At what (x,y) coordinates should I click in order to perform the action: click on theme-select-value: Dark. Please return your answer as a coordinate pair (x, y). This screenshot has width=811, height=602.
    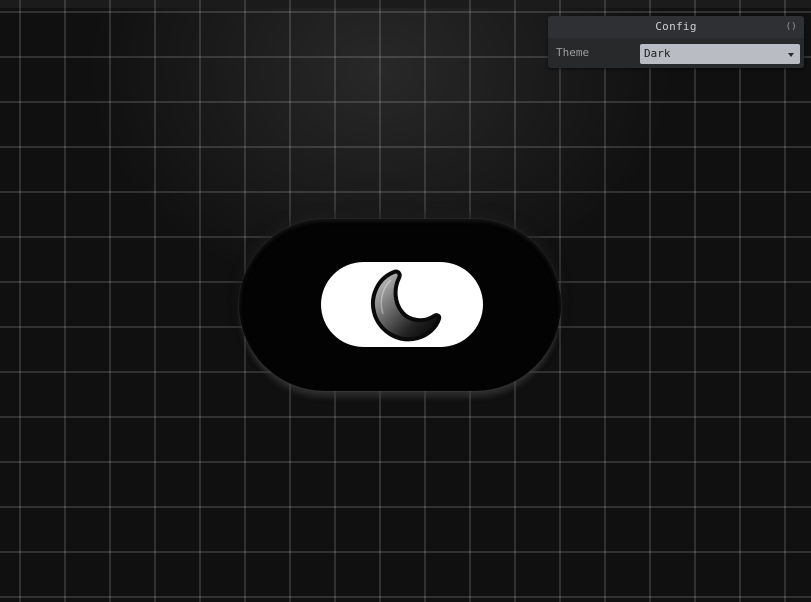
    Looking at the image, I should click on (657, 53).